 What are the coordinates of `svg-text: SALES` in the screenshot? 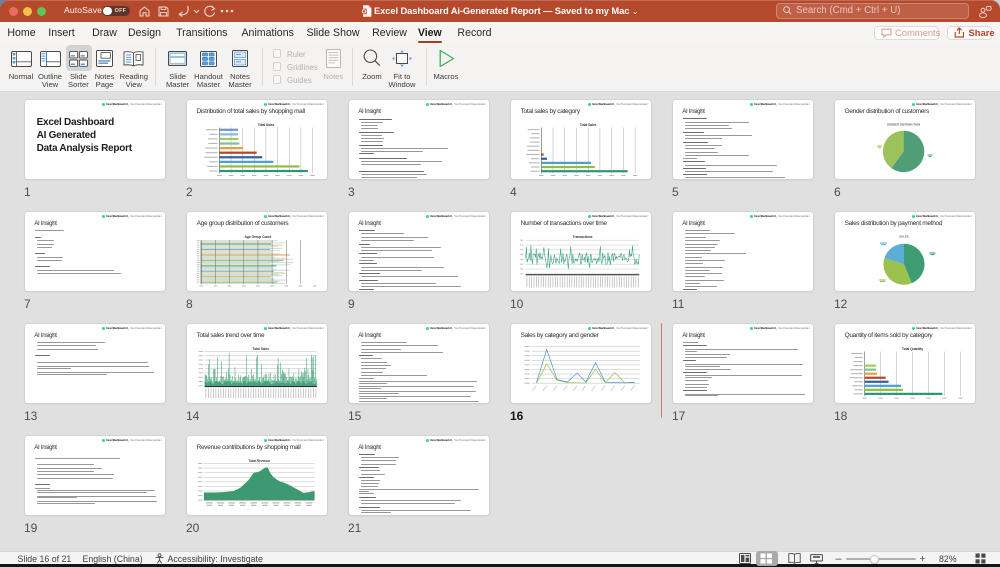 It's located at (904, 236).